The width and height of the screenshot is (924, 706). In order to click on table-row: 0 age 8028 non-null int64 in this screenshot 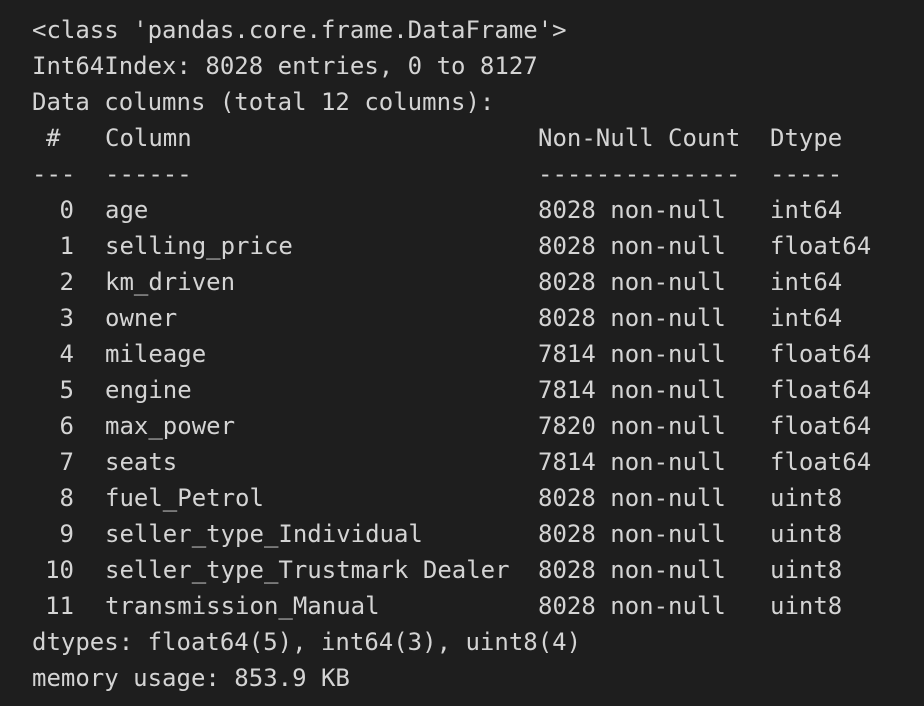, I will do `click(478, 210)`.